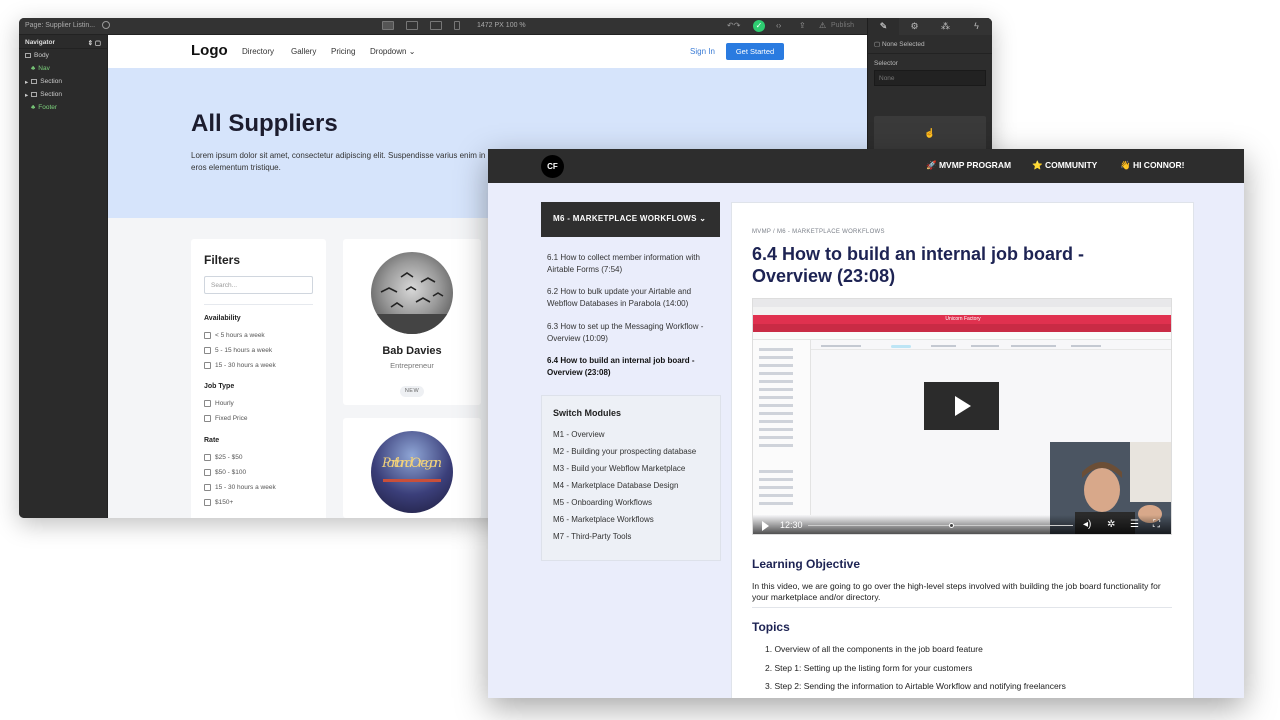  I want to click on volume-icon: ◂), so click(1087, 524).